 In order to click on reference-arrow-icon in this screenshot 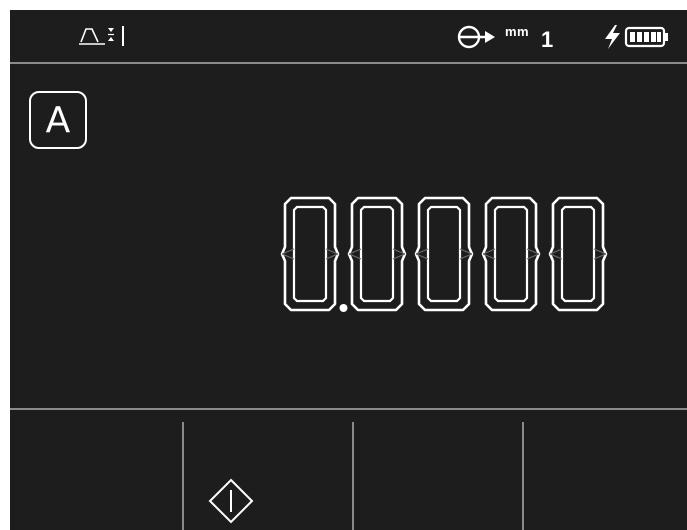, I will do `click(477, 37)`.